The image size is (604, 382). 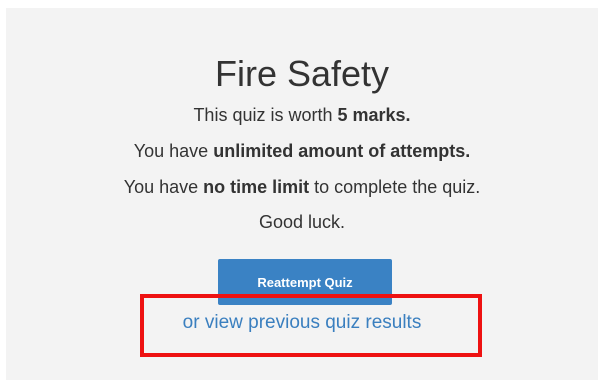 I want to click on marks-value: 5 marks., so click(x=374, y=115).